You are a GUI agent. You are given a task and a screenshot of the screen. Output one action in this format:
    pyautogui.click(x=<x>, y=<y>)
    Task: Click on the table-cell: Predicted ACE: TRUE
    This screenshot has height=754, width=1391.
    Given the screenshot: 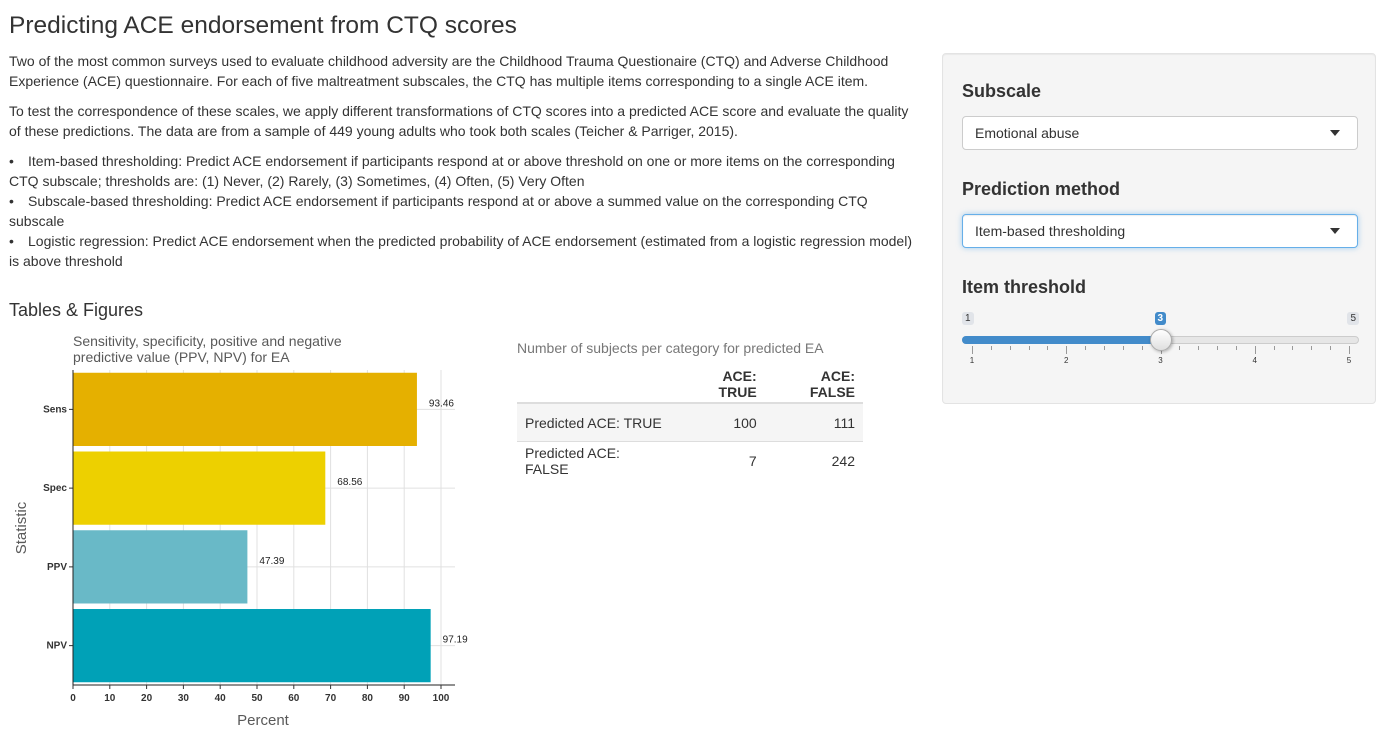 What is the action you would take?
    pyautogui.click(x=595, y=422)
    